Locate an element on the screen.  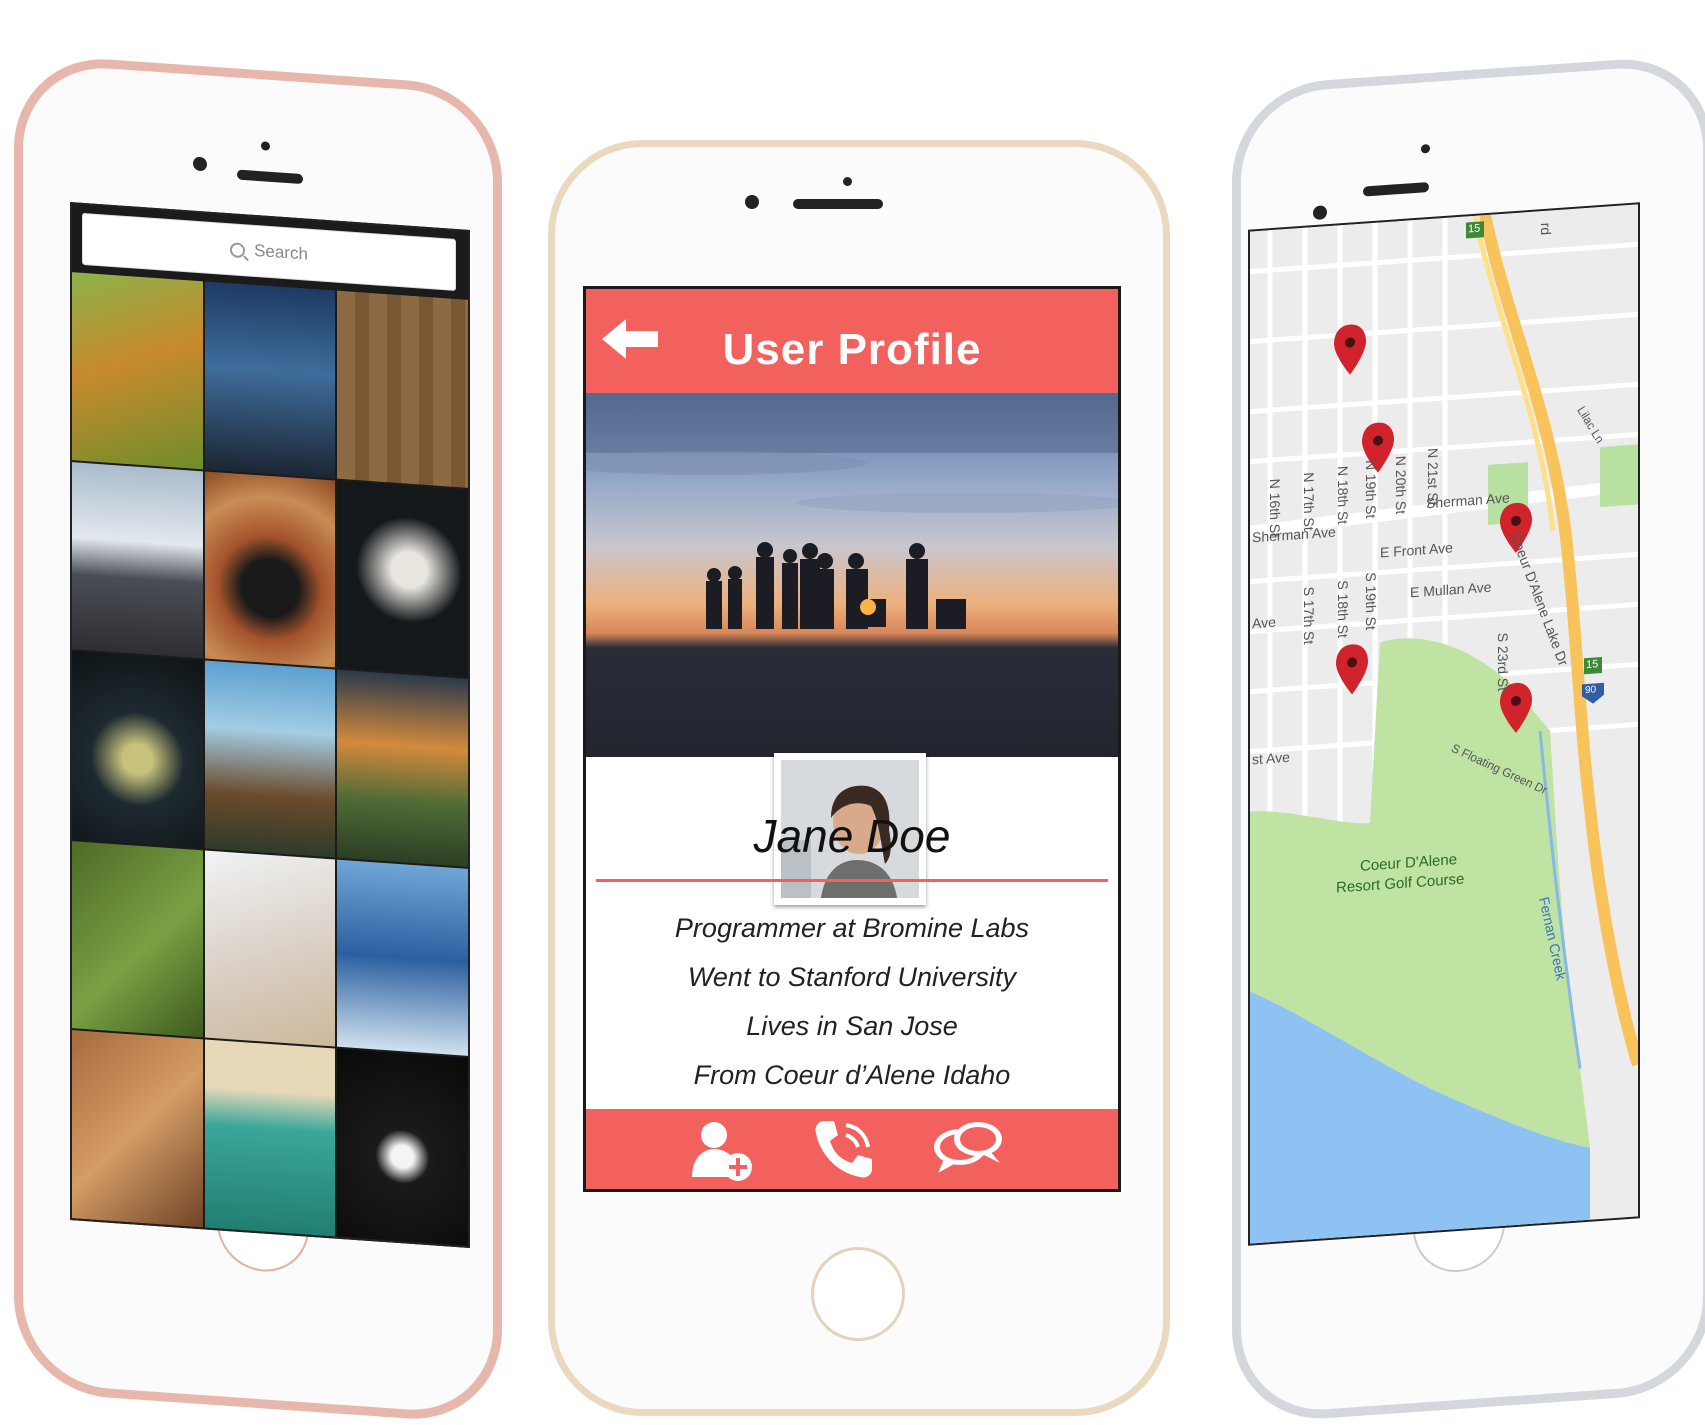
chat-bubbles-icon is located at coordinates (968, 1147).